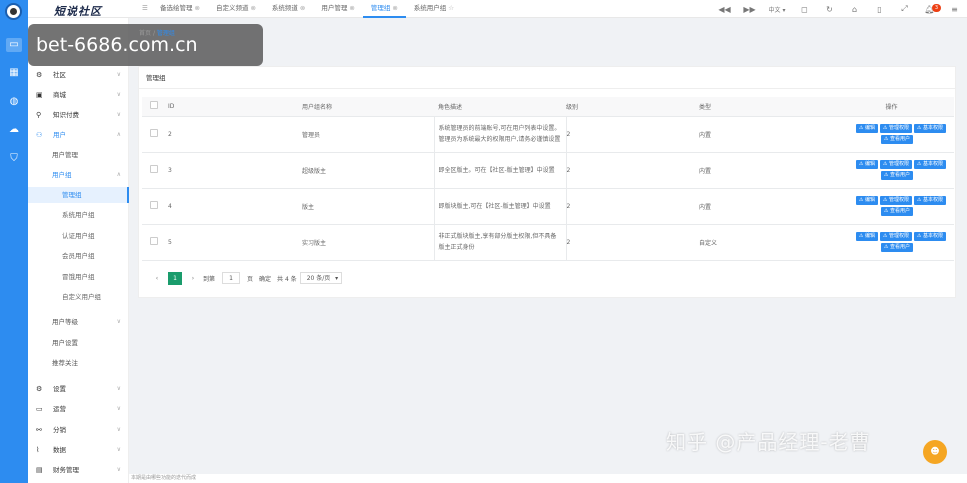 The image size is (967, 483). Describe the element at coordinates (337, 9) in the screenshot. I see `tab-3: 用户管理 ⊗` at that location.